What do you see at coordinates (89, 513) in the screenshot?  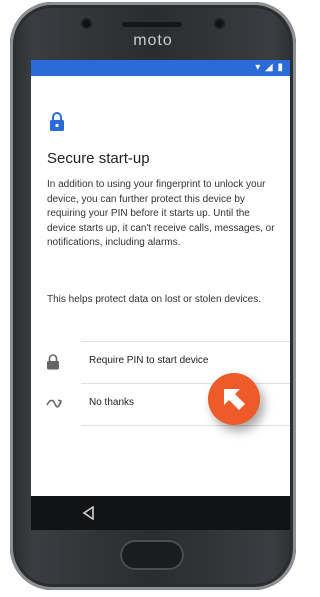 I see `back-icon` at bounding box center [89, 513].